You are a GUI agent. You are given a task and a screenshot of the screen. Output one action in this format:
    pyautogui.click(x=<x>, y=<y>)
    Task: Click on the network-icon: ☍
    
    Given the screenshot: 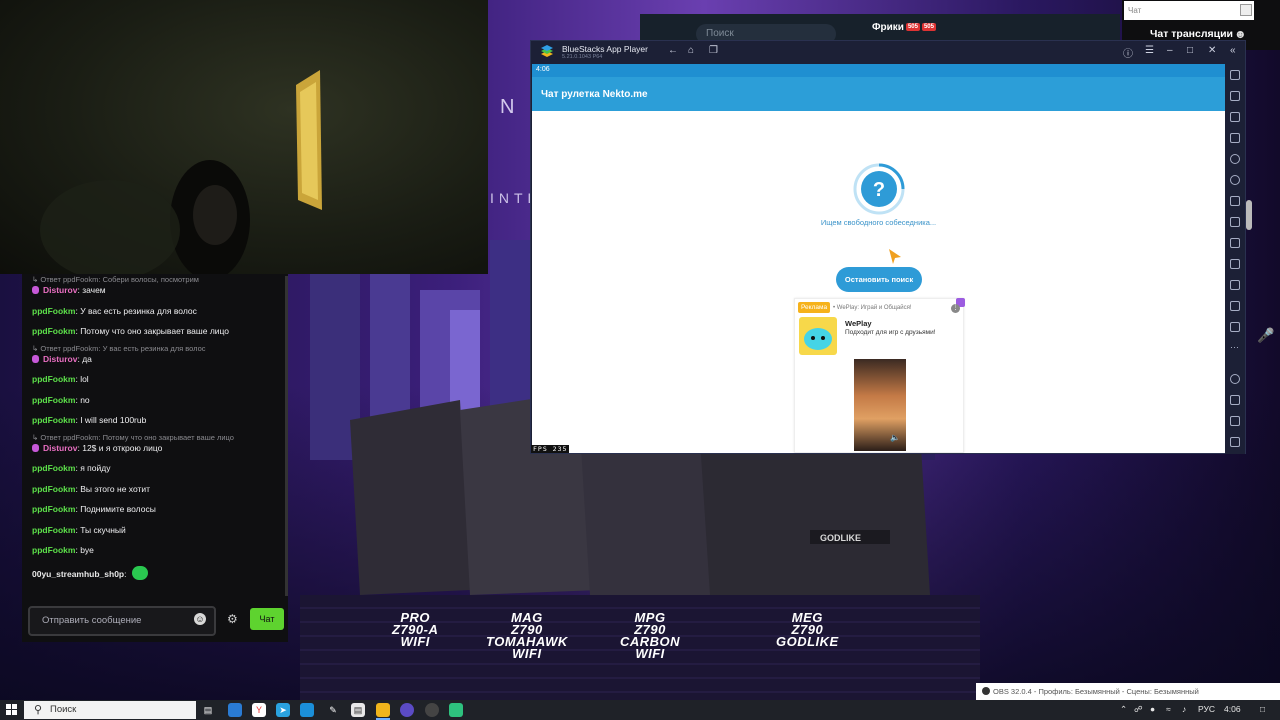 What is the action you would take?
    pyautogui.click(x=1138, y=709)
    